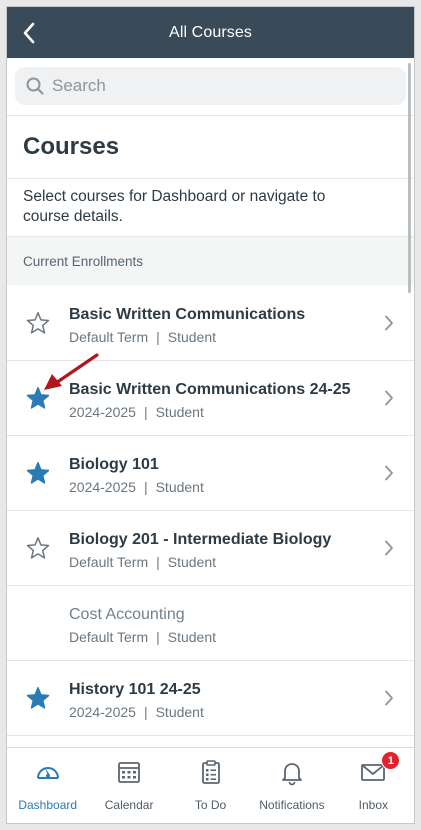 This screenshot has height=830, width=421. Describe the element at coordinates (210, 389) in the screenshot. I see `course-name: Basic Written Communications 24-25` at that location.